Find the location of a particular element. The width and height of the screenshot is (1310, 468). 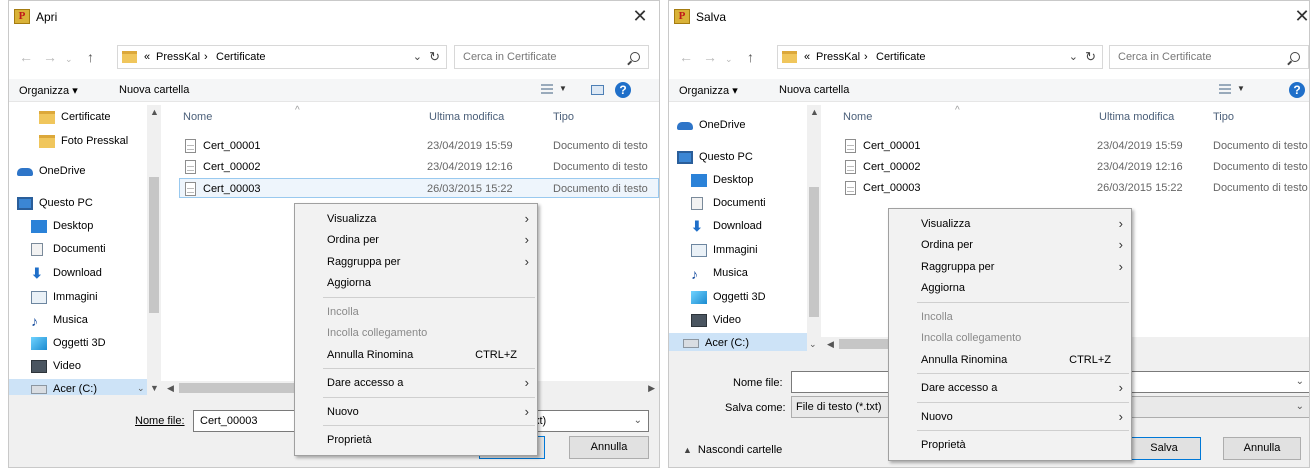

hide-folders-button: ▲ Nascondi cartelle is located at coordinates (732, 450).